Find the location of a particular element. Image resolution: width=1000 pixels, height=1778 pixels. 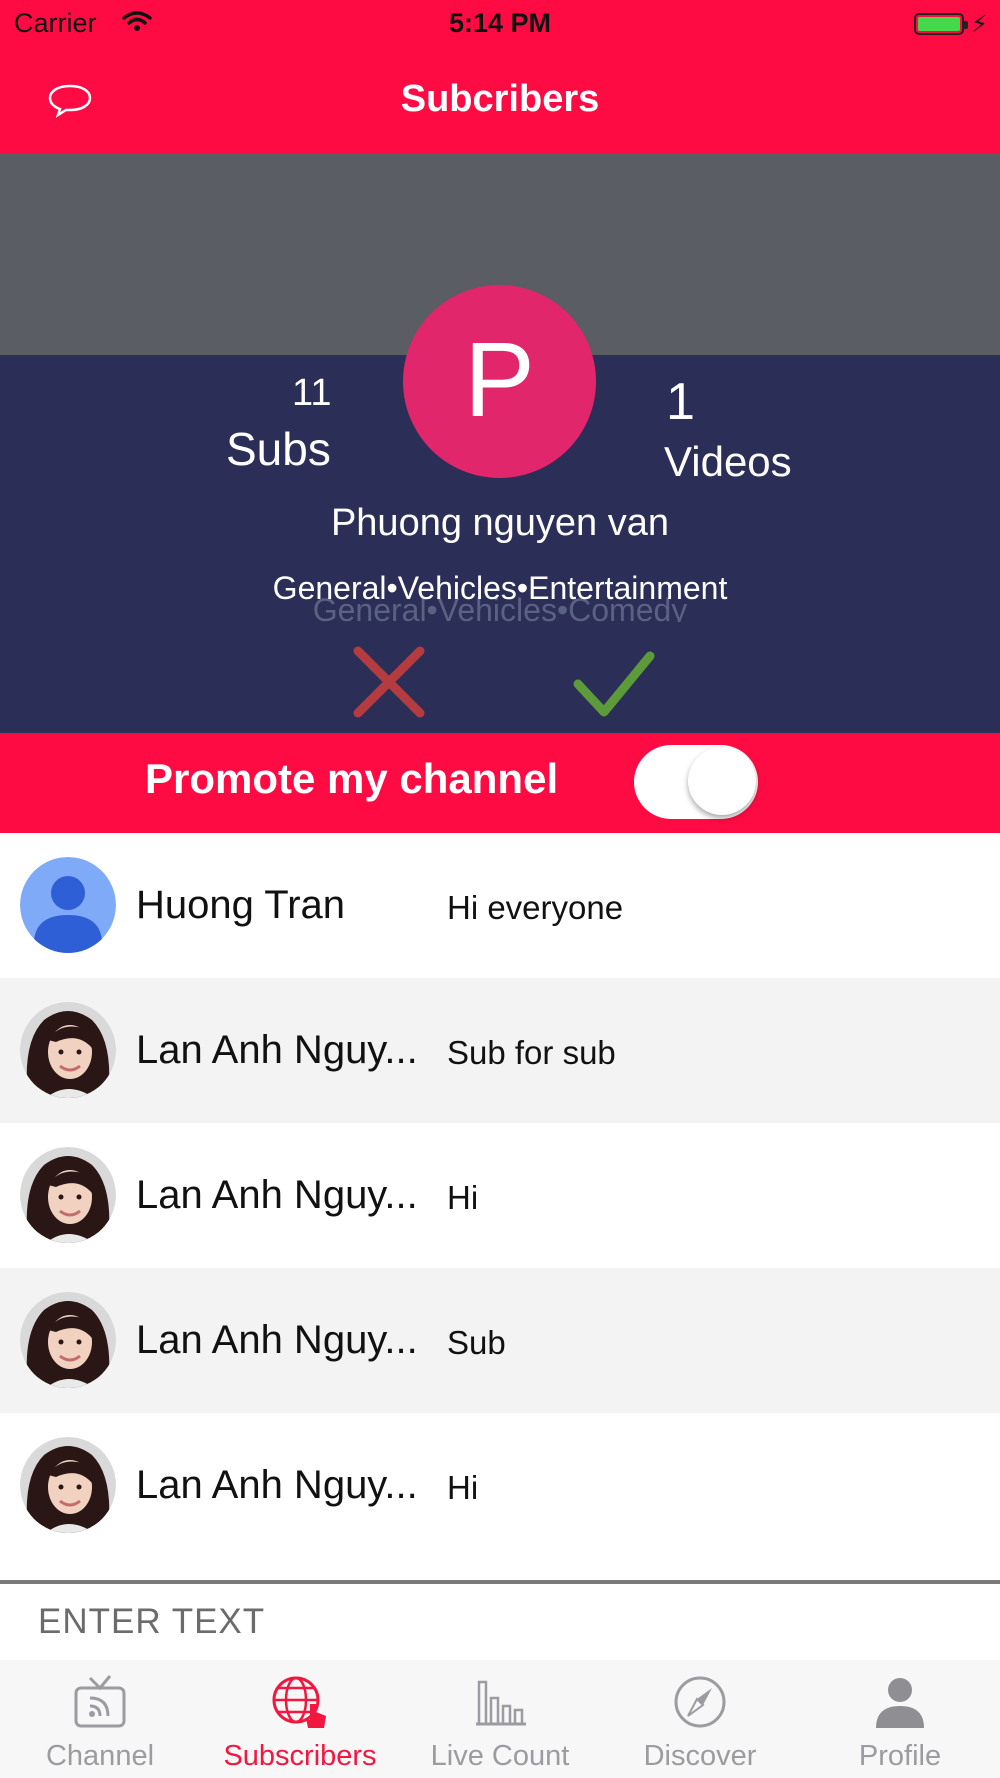

tab-profile: Profile is located at coordinates (900, 1719).